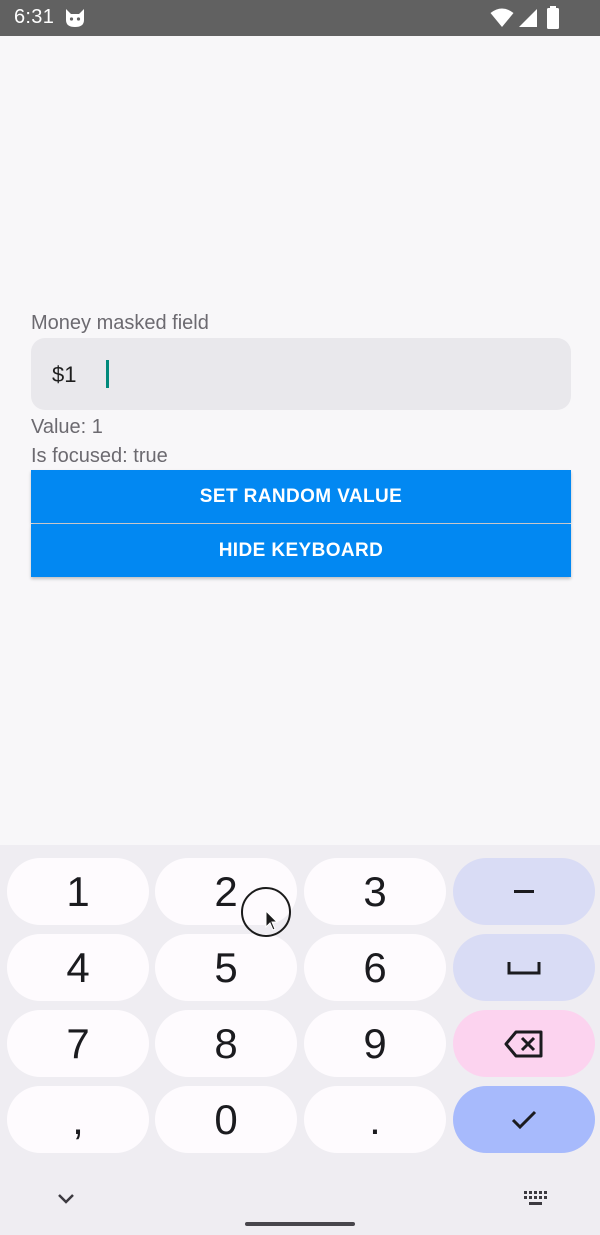  Describe the element at coordinates (301, 496) in the screenshot. I see `set-random-value-button: SET RANDOM VALUE` at that location.